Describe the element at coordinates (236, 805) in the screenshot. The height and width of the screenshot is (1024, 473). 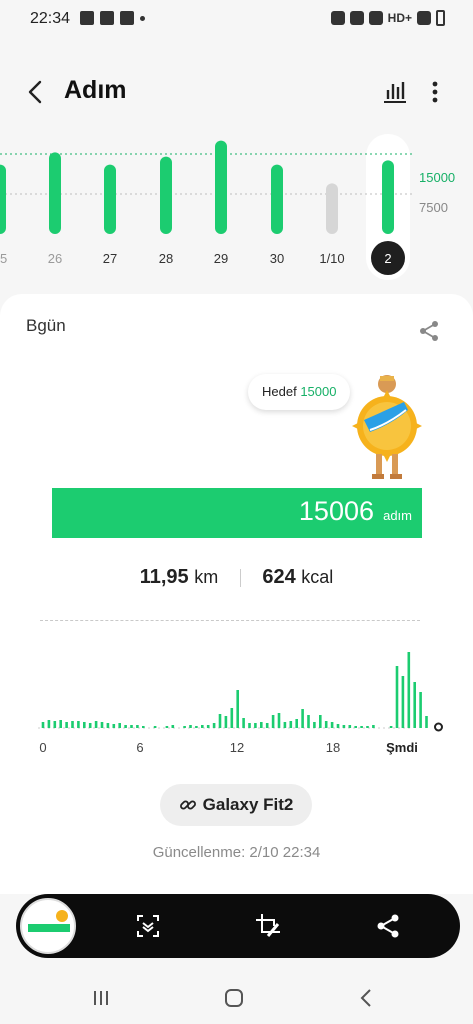
I see `device-button: Galaxy Fit2` at that location.